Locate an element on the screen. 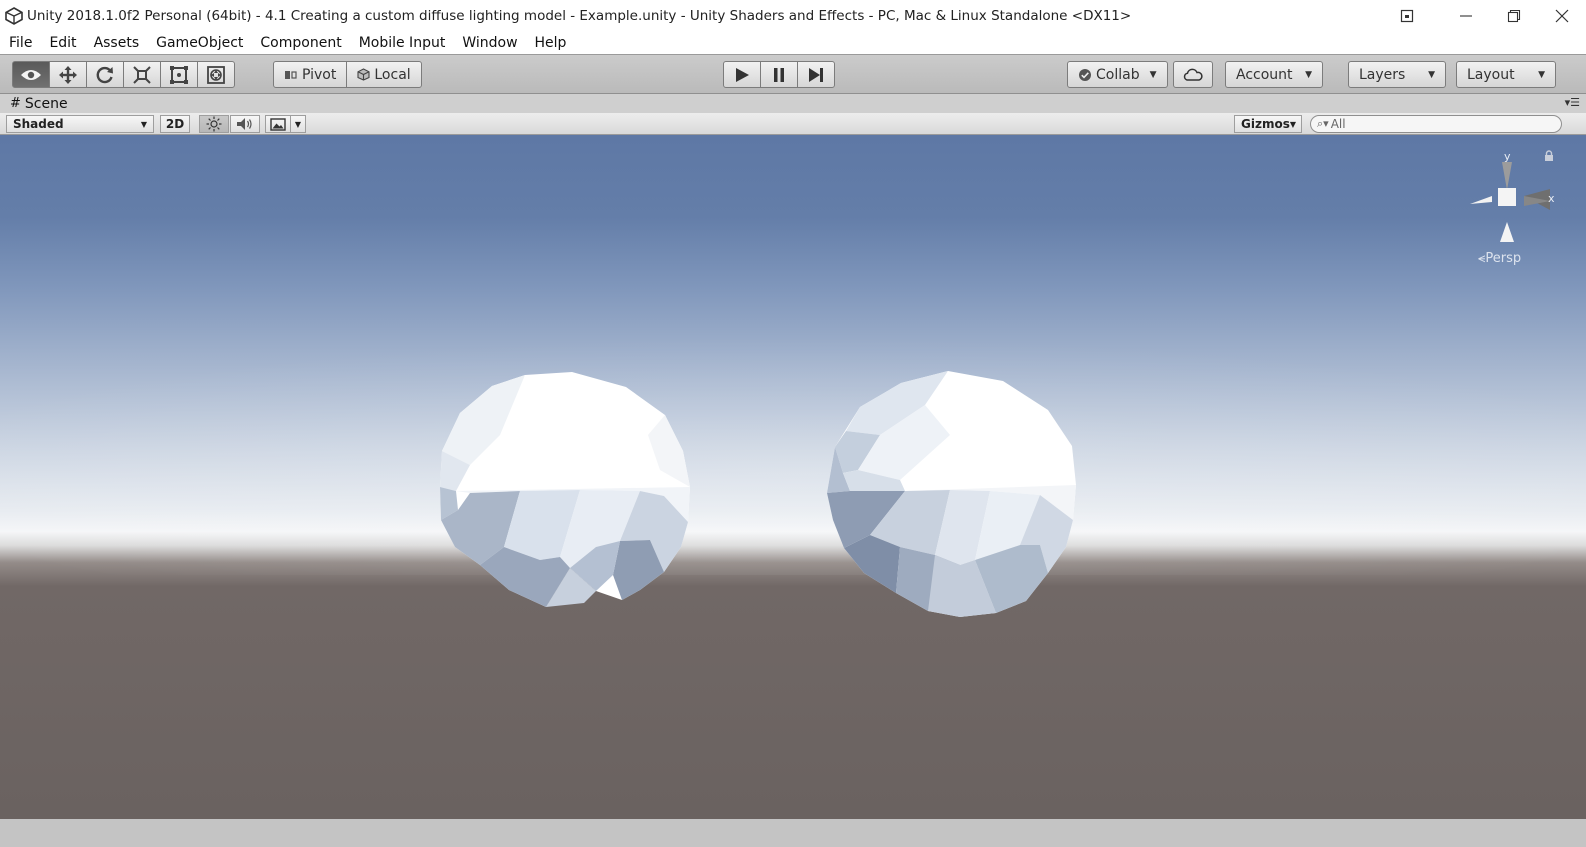  menu-mobile-input: Mobile Input is located at coordinates (402, 43).